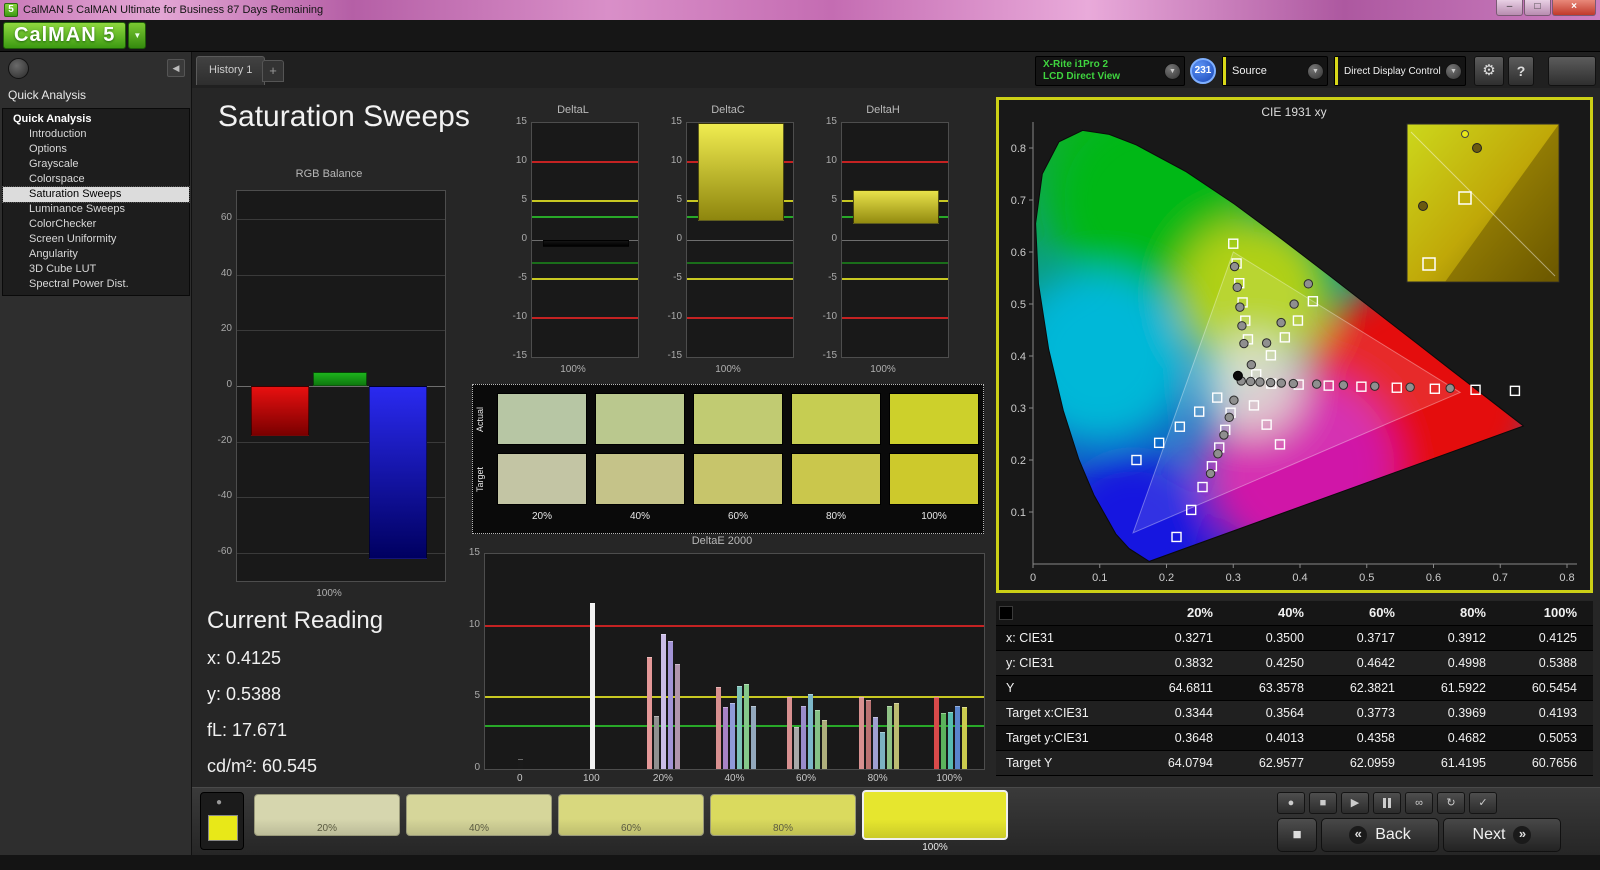 Image resolution: width=1600 pixels, height=870 pixels. I want to click on next-button: Next », so click(1502, 835).